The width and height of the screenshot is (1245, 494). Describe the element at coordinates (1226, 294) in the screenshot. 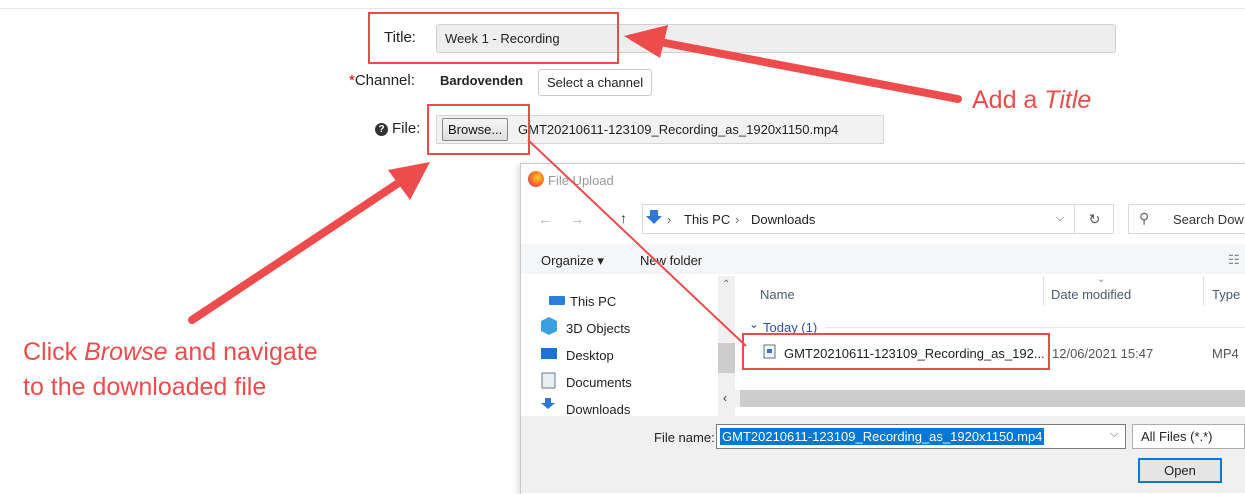

I see `column-type: Type` at that location.